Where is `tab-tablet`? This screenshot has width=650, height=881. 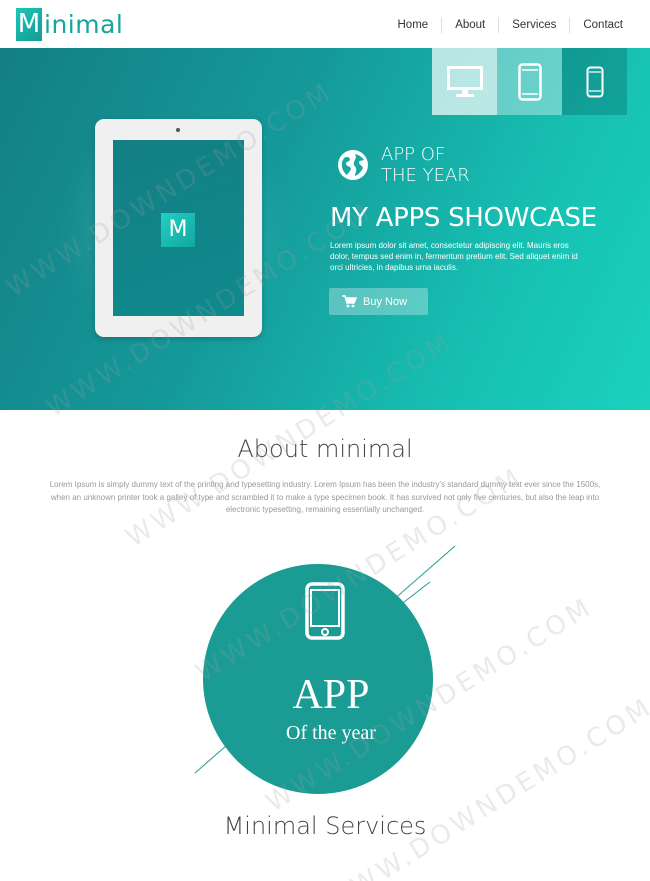 tab-tablet is located at coordinates (529, 81).